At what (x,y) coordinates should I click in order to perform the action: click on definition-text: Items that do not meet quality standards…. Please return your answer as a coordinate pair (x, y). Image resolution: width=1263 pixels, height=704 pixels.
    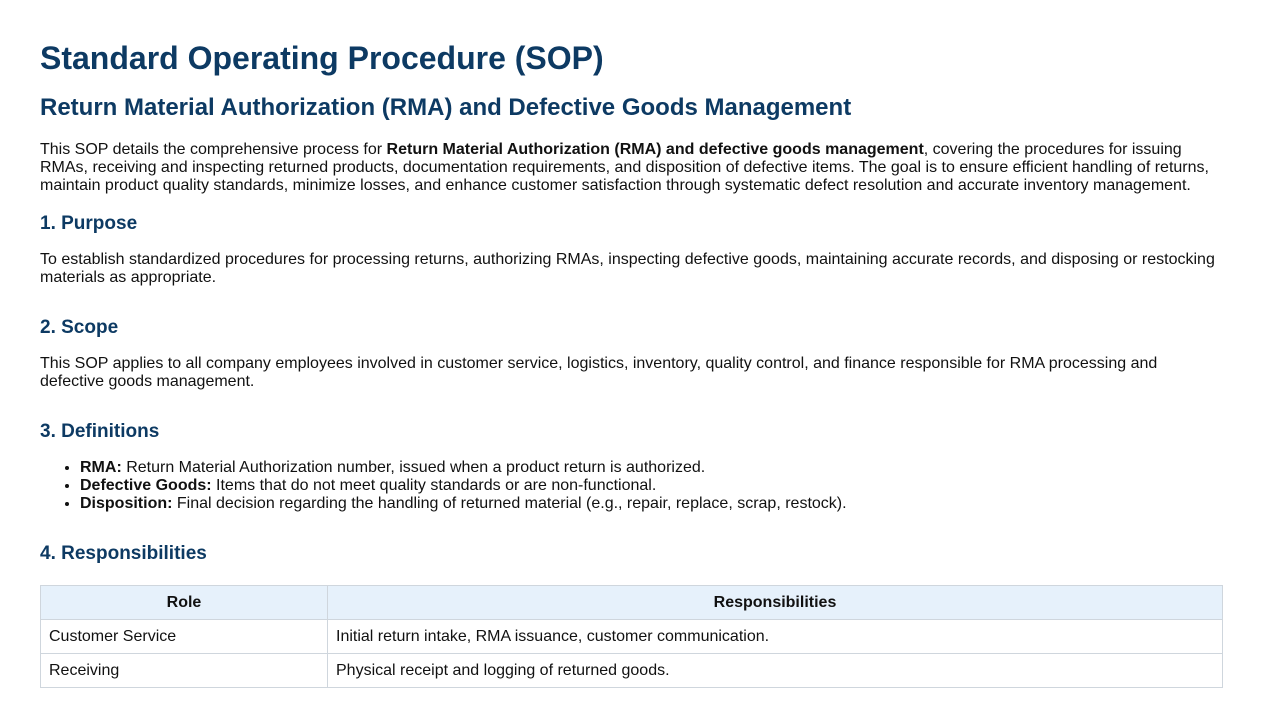
    Looking at the image, I should click on (434, 485).